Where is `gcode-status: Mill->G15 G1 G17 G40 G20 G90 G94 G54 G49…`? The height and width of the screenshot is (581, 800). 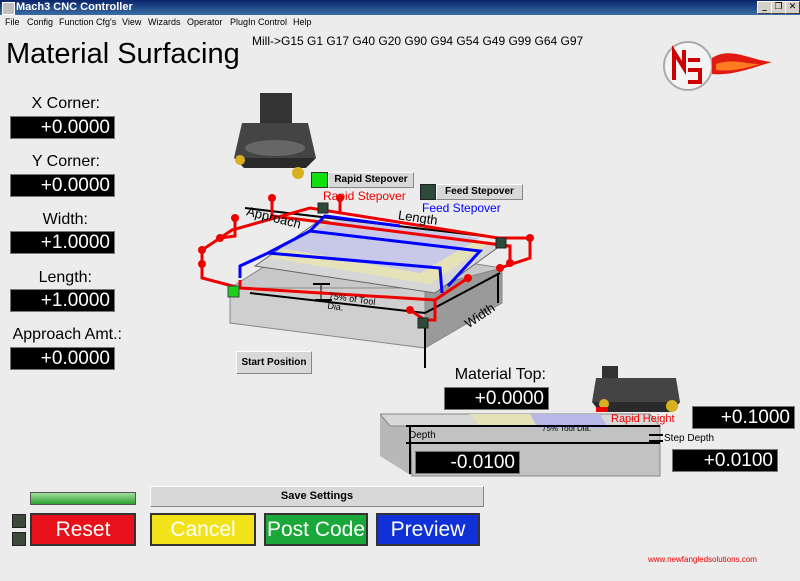 gcode-status: Mill->G15 G1 G17 G40 G20 G90 G94 G54 G49… is located at coordinates (418, 41).